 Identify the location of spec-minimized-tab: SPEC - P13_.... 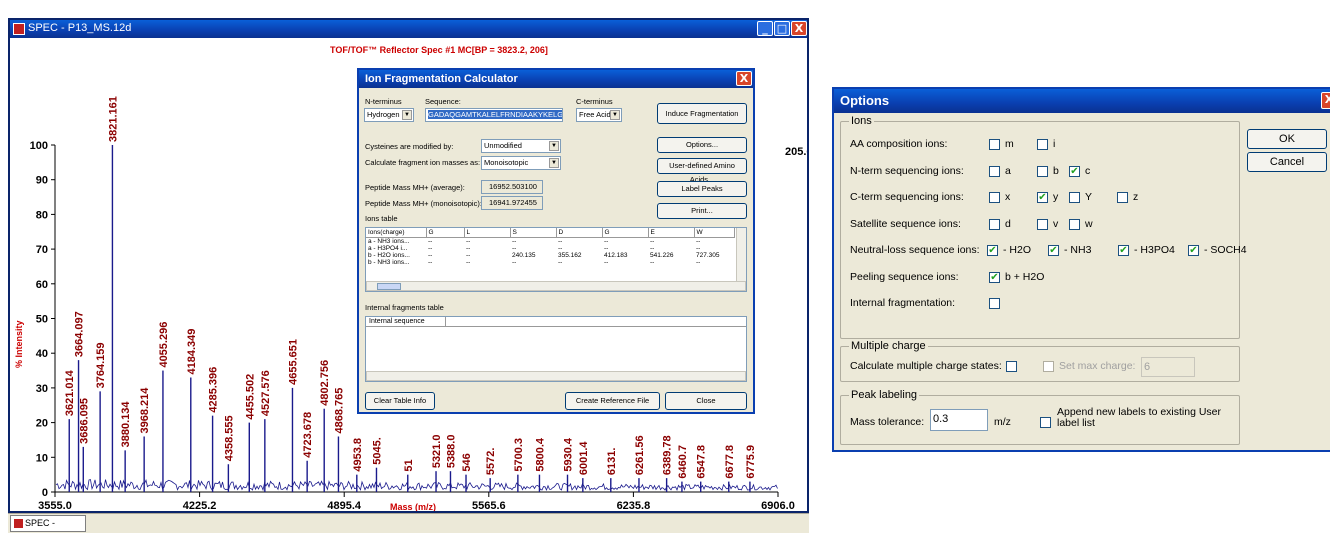
(48, 523).